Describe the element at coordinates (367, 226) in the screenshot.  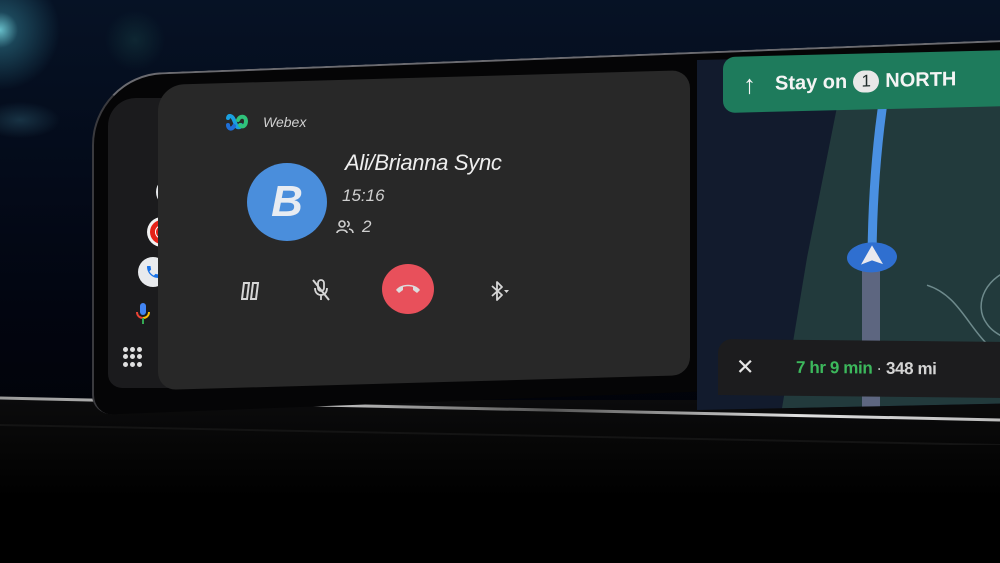
I see `participant-count: 2` at that location.